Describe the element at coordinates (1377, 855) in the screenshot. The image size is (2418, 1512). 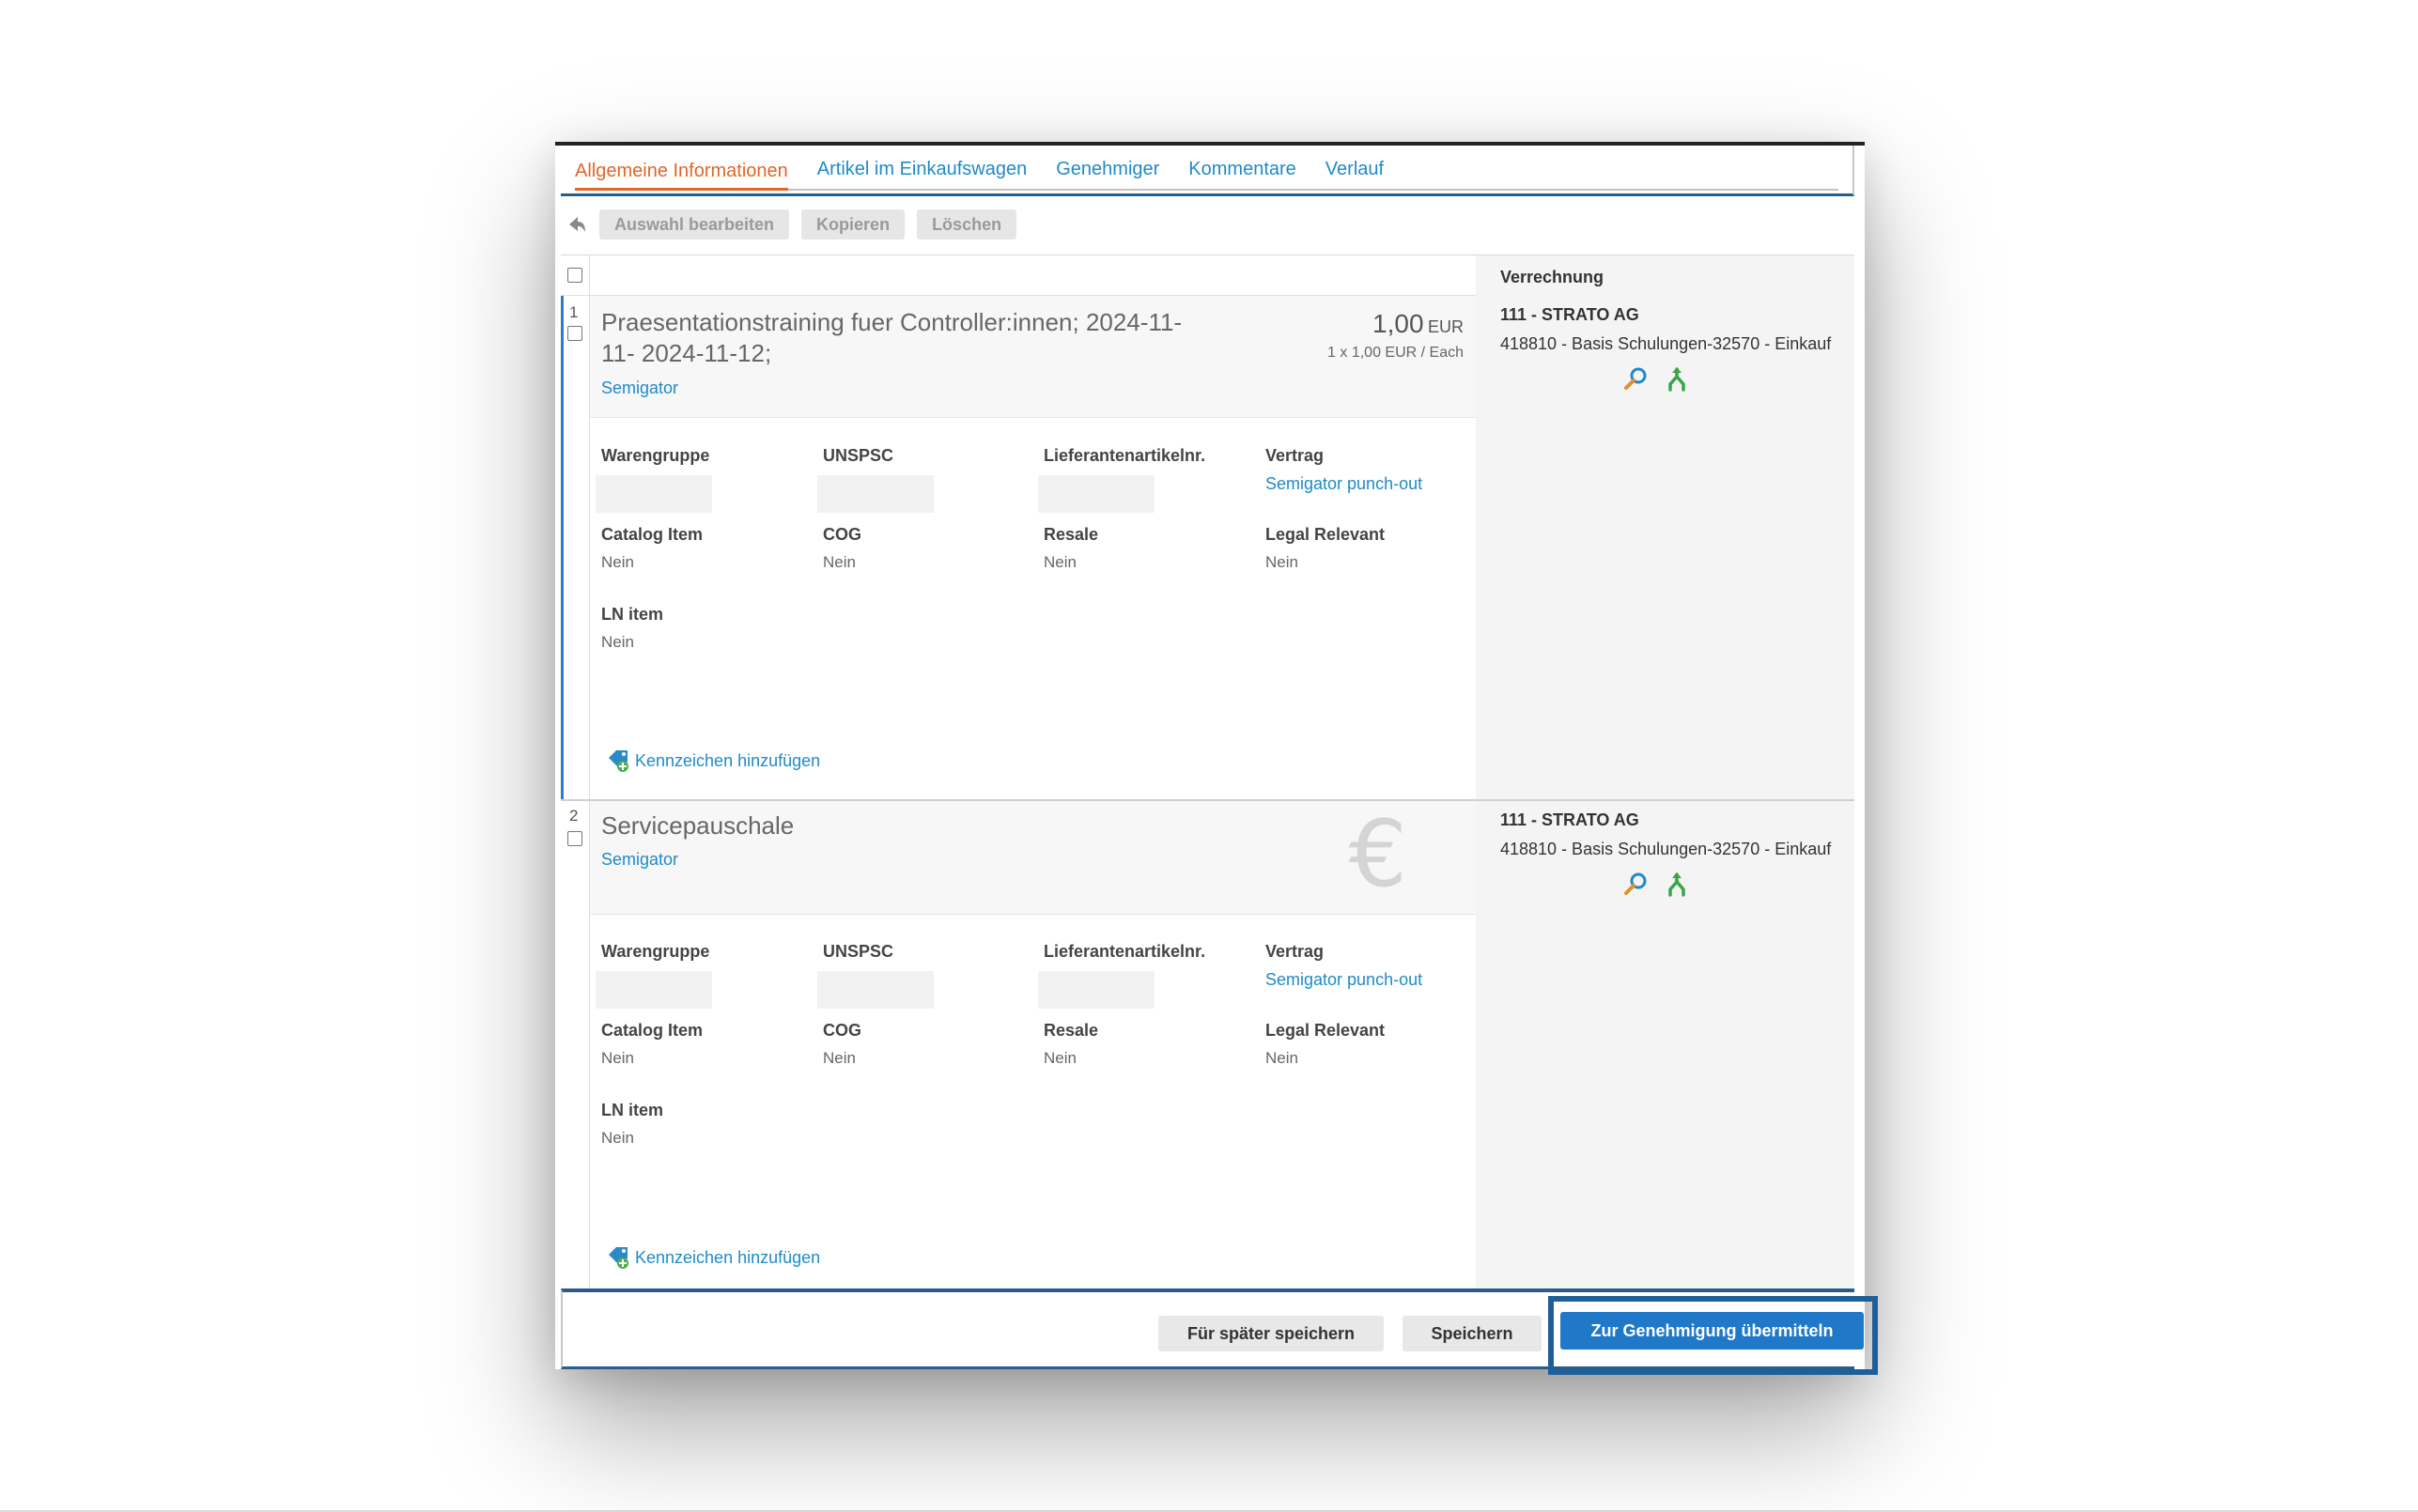
I see `euro-icon: €` at that location.